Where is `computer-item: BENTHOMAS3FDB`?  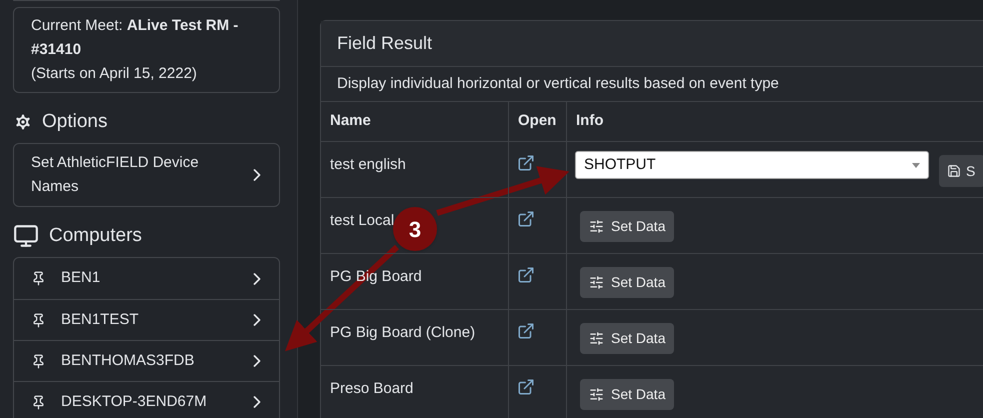 computer-item: BENTHOMAS3FDB is located at coordinates (146, 360).